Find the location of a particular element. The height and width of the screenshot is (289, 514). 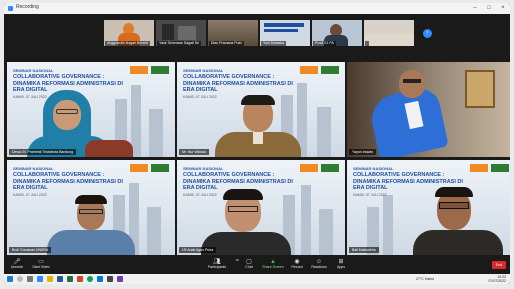

participant-name-label: Yayan Irawan is located at coordinates (363, 152).